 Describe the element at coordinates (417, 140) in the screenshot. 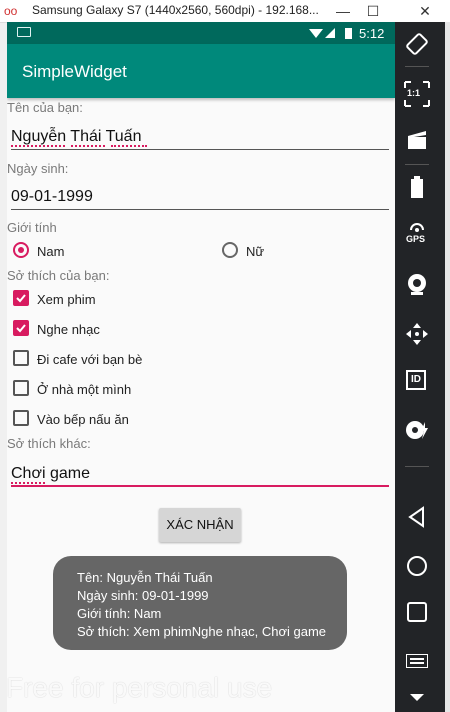

I see `screenrecord-icon` at that location.